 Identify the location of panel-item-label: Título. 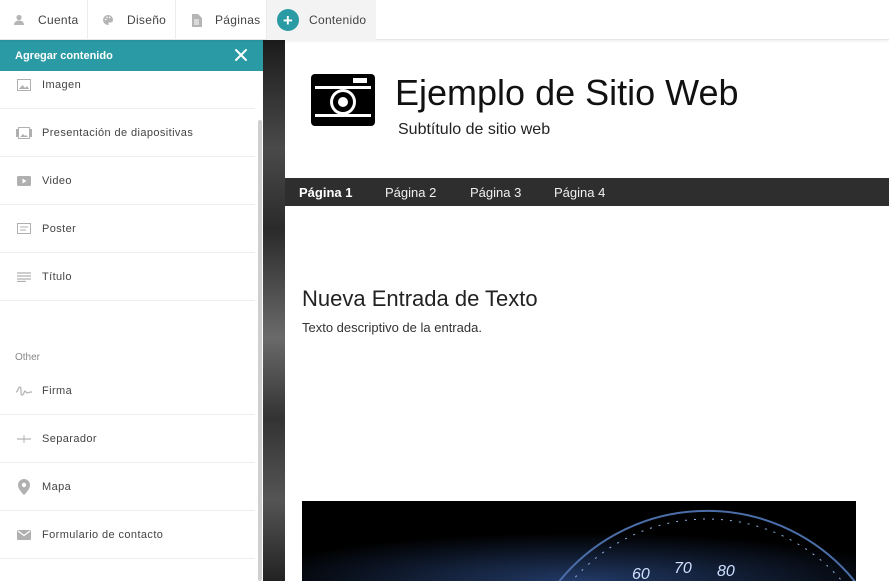
(57, 276).